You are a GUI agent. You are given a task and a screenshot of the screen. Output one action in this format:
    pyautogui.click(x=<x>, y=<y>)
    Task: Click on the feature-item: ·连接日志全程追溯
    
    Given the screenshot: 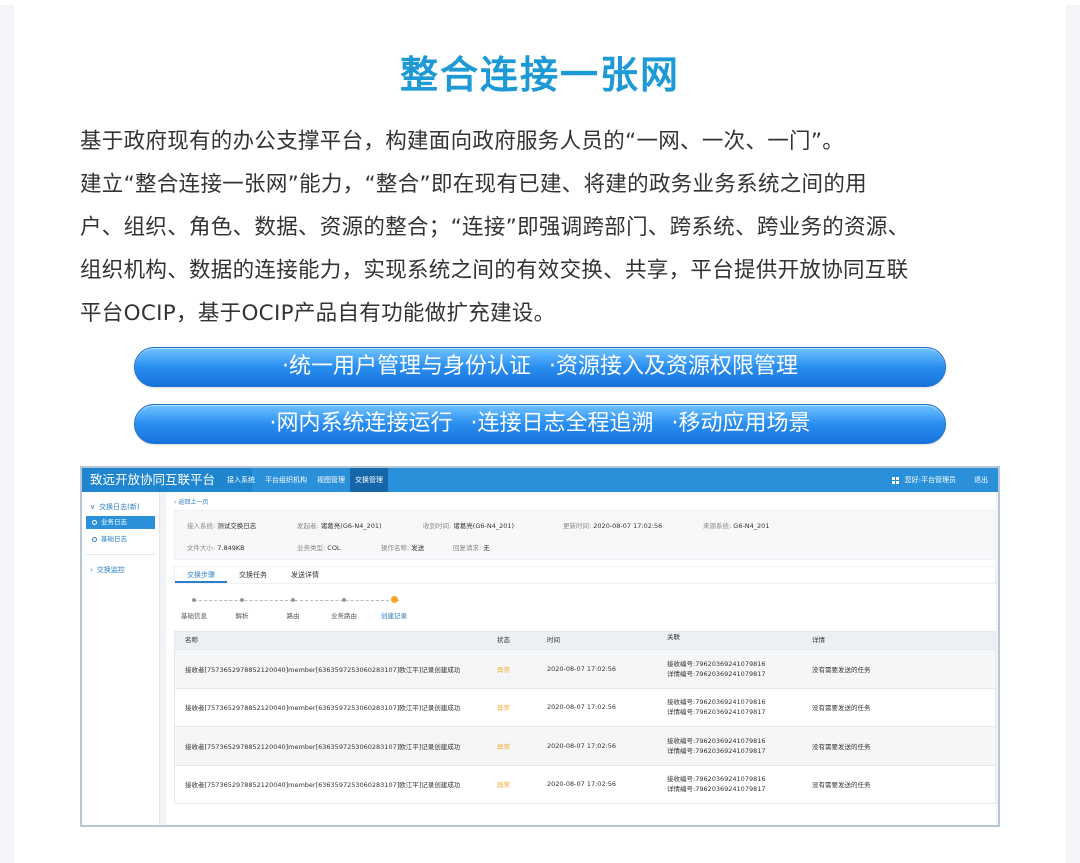 What is the action you would take?
    pyautogui.click(x=562, y=423)
    